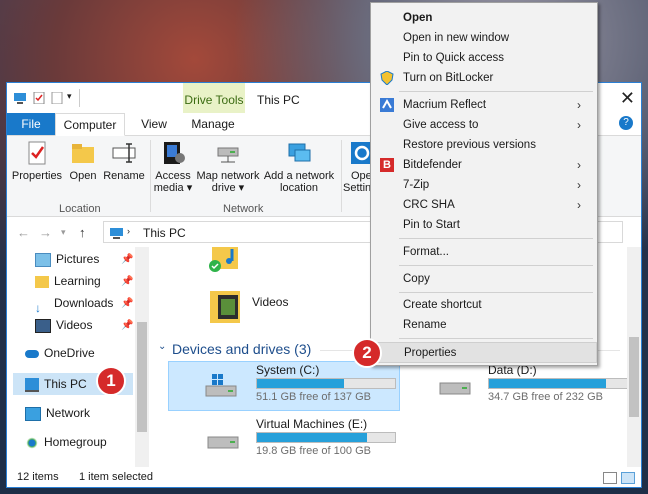 This screenshot has height=494, width=648. I want to click on tab-computer: Computer, so click(90, 124).